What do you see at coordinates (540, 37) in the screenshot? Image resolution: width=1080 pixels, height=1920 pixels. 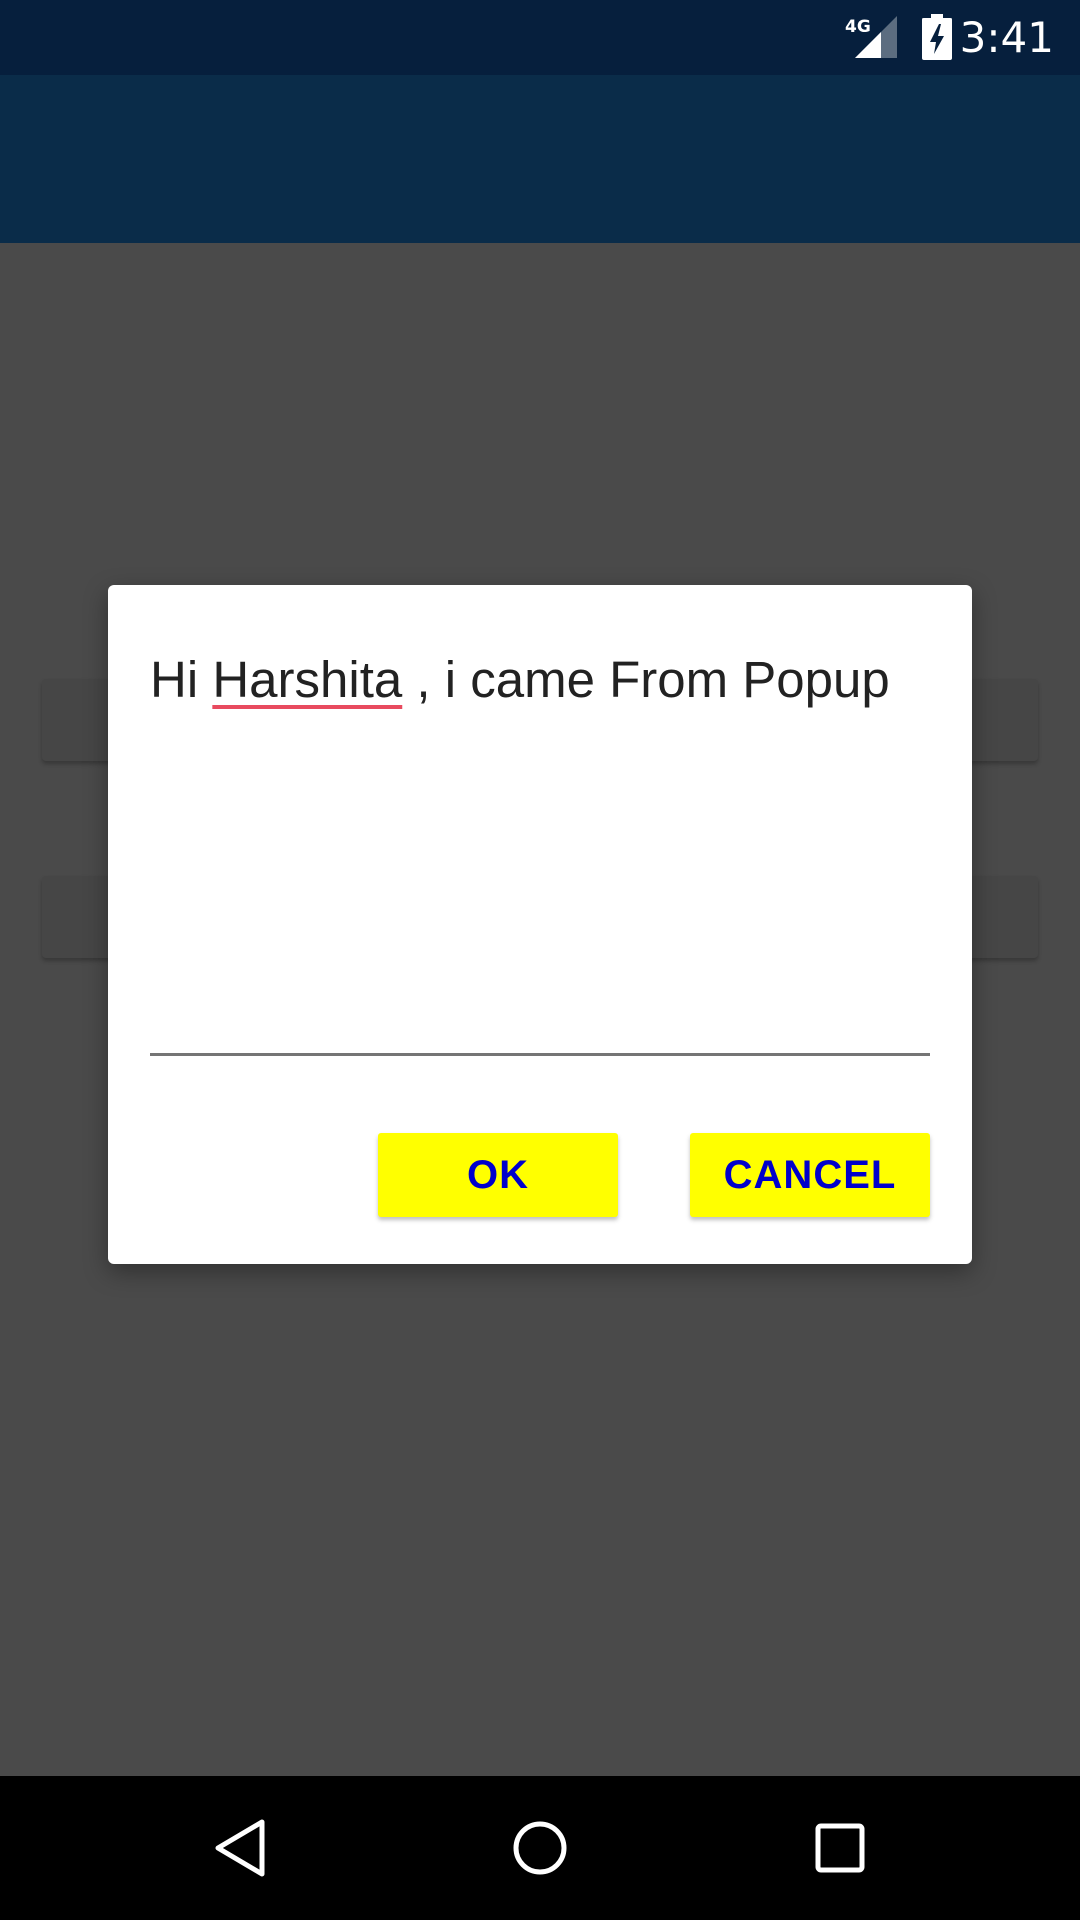 I see `status-bar: 4G 3:41` at bounding box center [540, 37].